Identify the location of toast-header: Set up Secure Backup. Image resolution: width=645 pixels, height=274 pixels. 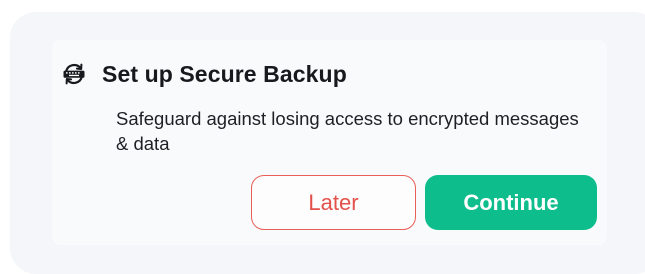
(204, 74).